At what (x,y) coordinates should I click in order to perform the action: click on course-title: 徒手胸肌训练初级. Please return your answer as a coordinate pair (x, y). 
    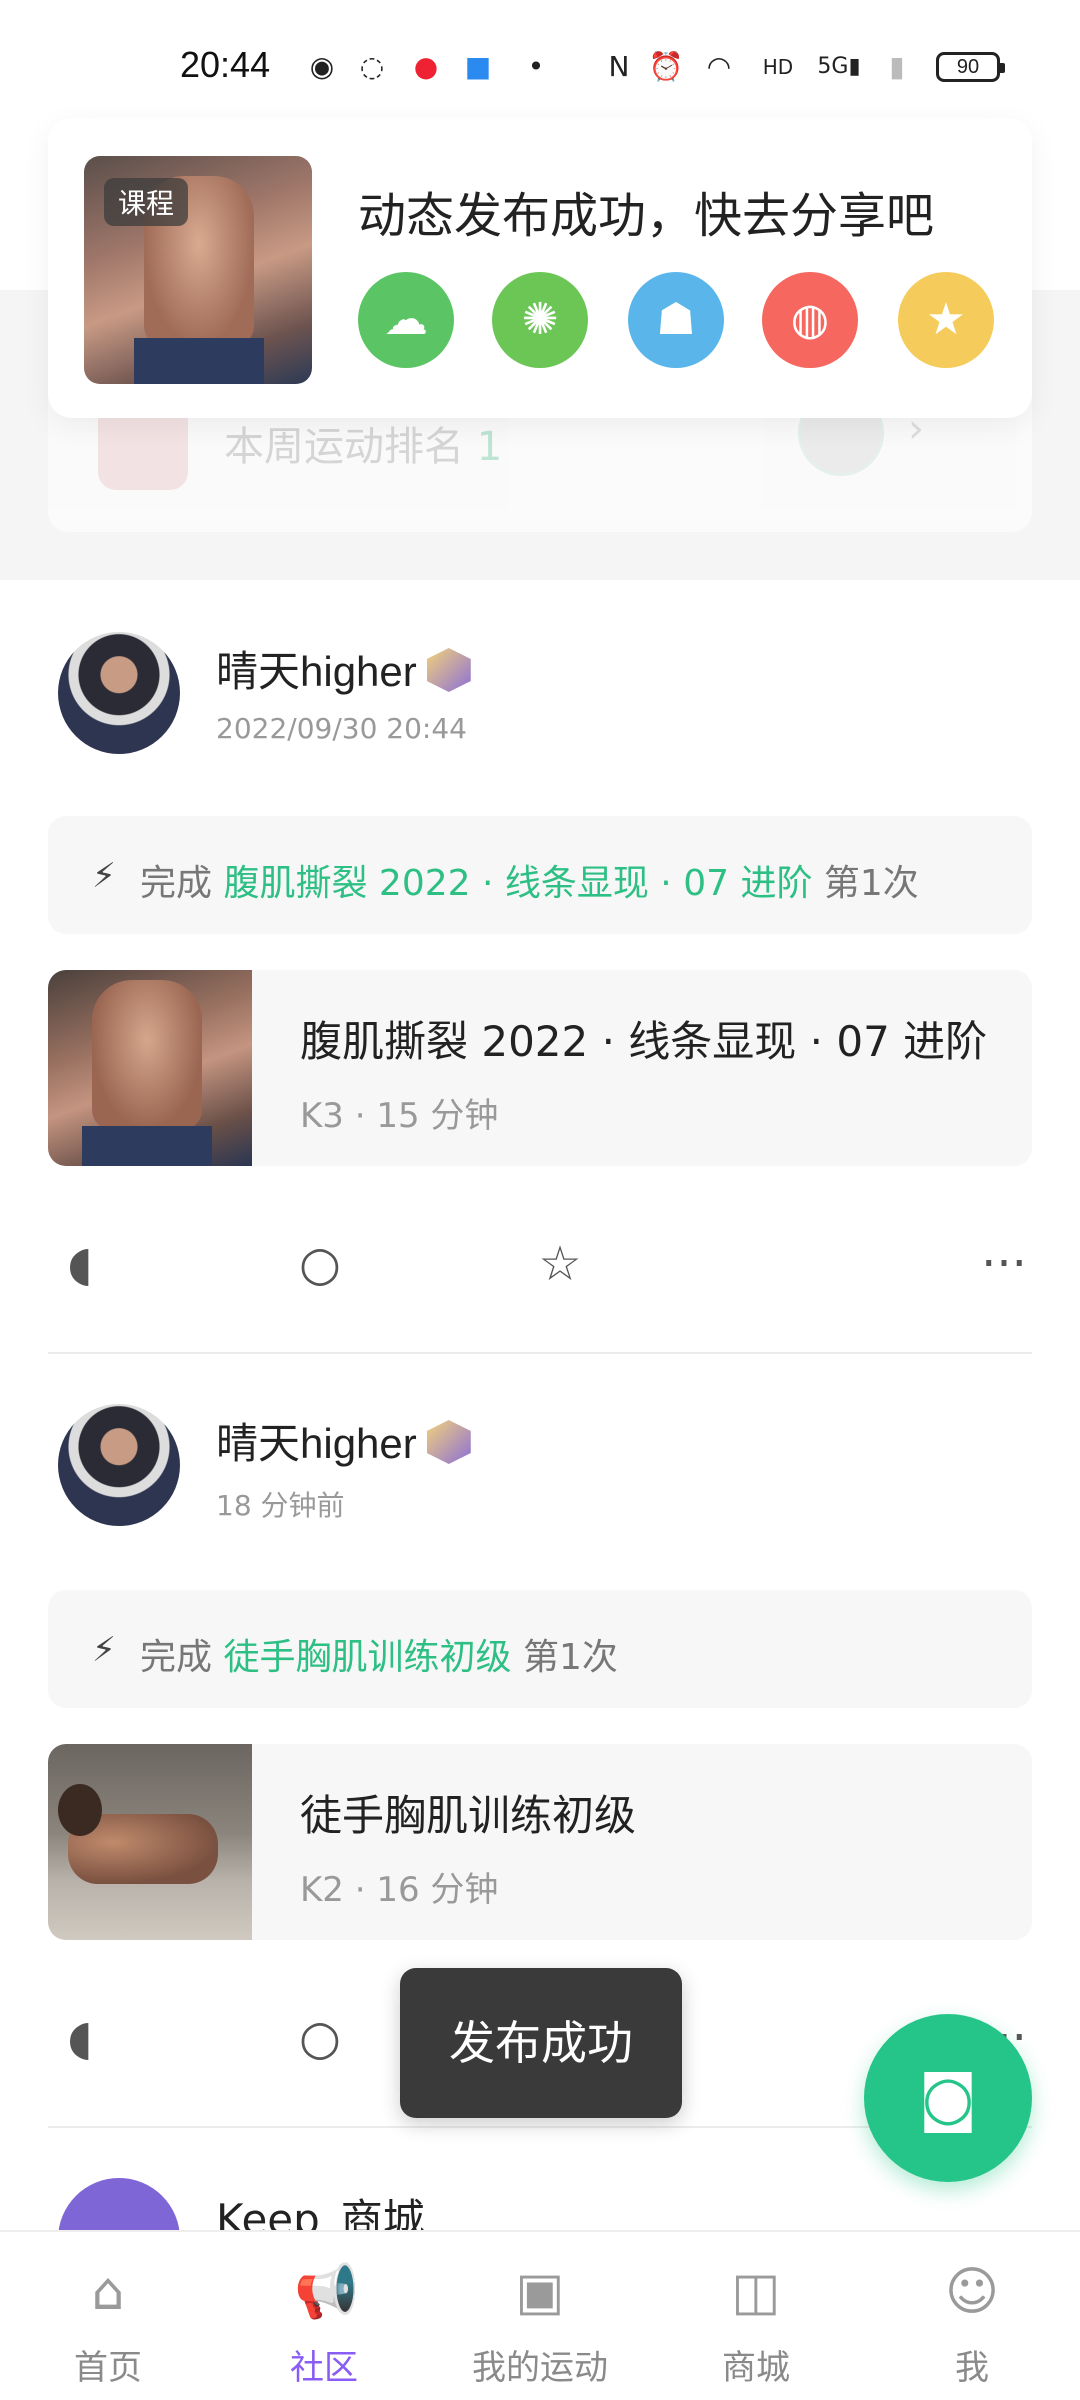
    Looking at the image, I should click on (468, 1815).